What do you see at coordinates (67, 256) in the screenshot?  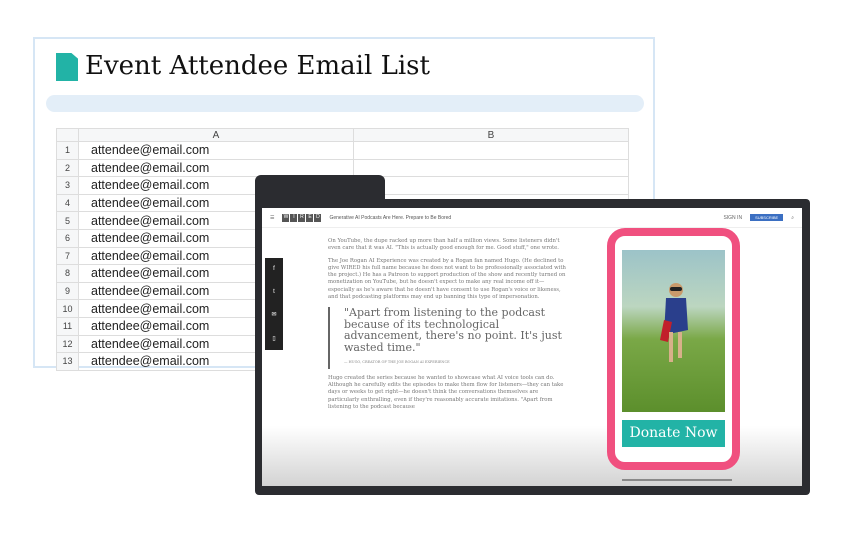 I see `row-number: 7` at bounding box center [67, 256].